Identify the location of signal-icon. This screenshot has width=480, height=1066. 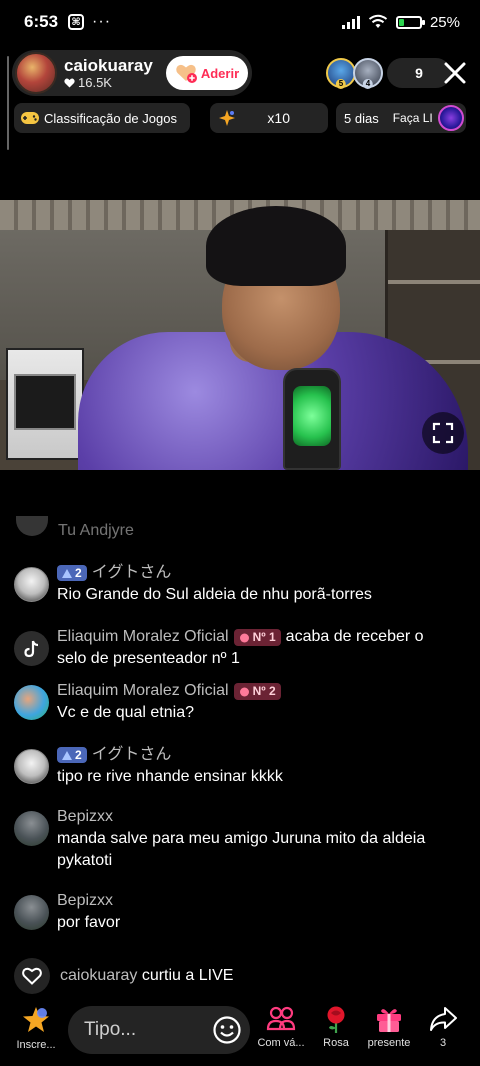
(350, 22).